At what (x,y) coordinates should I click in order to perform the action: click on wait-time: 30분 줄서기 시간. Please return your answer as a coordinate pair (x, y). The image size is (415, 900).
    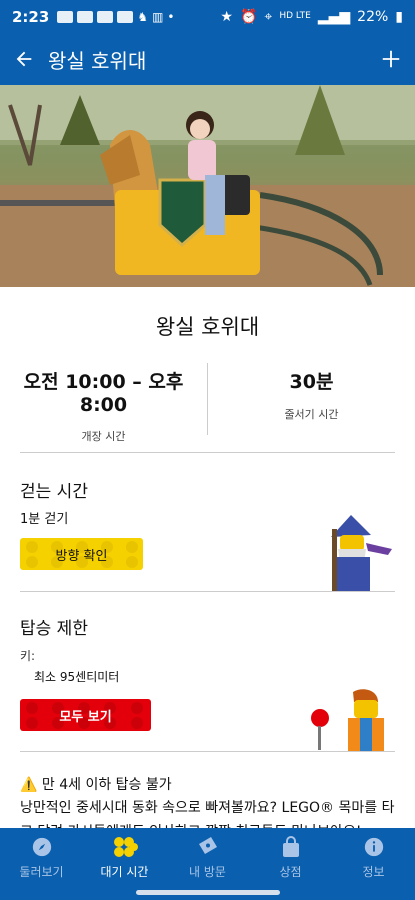
    Looking at the image, I should click on (311, 403).